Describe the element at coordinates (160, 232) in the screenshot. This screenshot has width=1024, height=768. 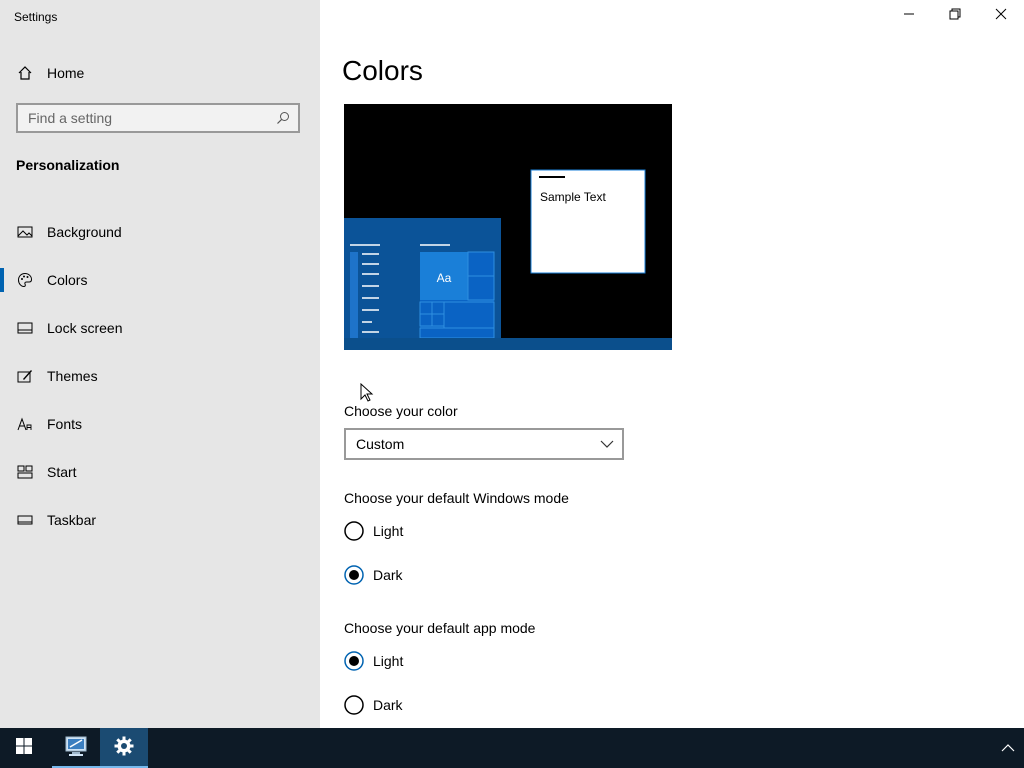
I see `sidebar-item-background: Background` at that location.